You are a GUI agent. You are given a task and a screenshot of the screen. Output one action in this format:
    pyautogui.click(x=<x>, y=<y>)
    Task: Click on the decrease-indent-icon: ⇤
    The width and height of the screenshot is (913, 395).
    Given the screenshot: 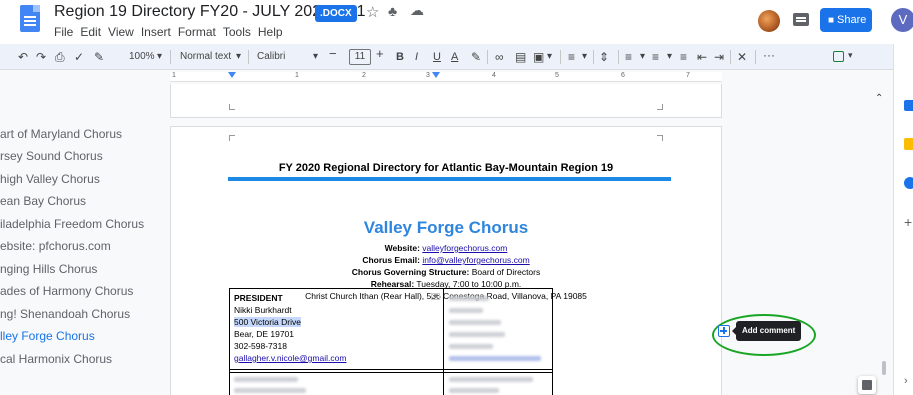 What is the action you would take?
    pyautogui.click(x=702, y=57)
    